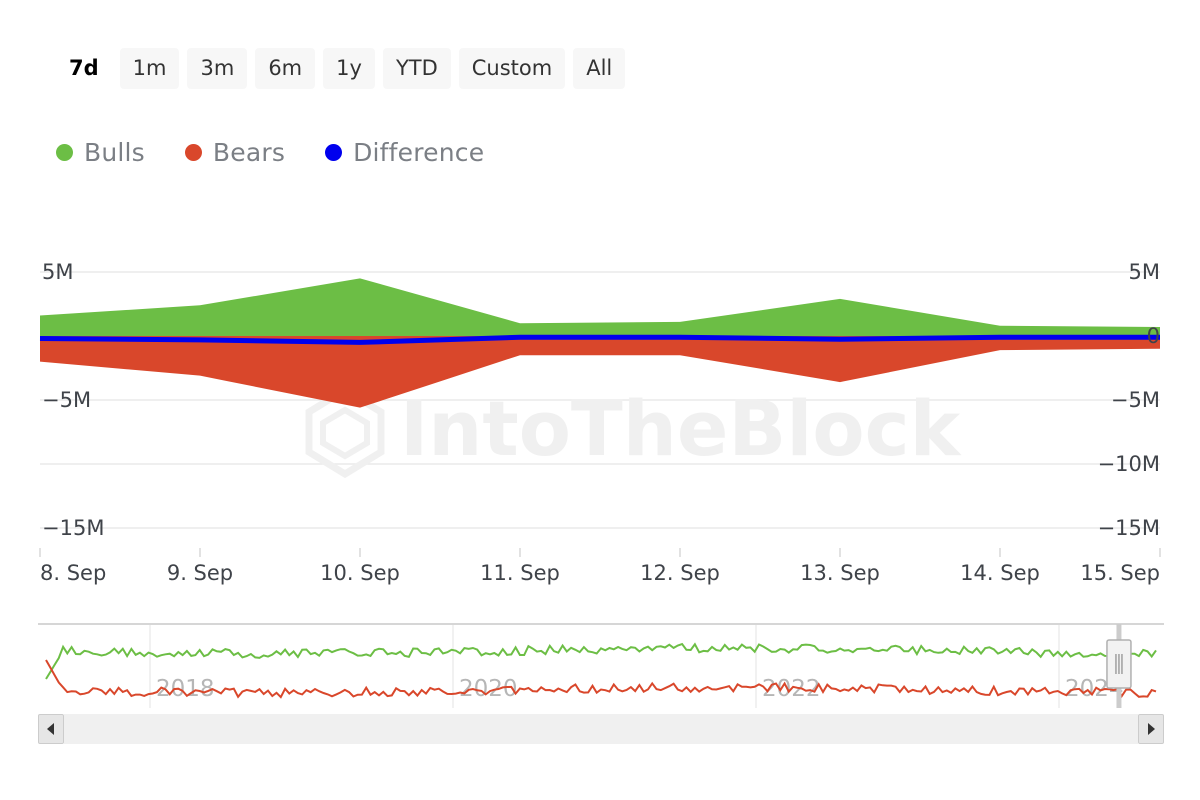 Image resolution: width=1200 pixels, height=800 pixels. What do you see at coordinates (416, 68) in the screenshot?
I see `range-button-ytd: YTD` at bounding box center [416, 68].